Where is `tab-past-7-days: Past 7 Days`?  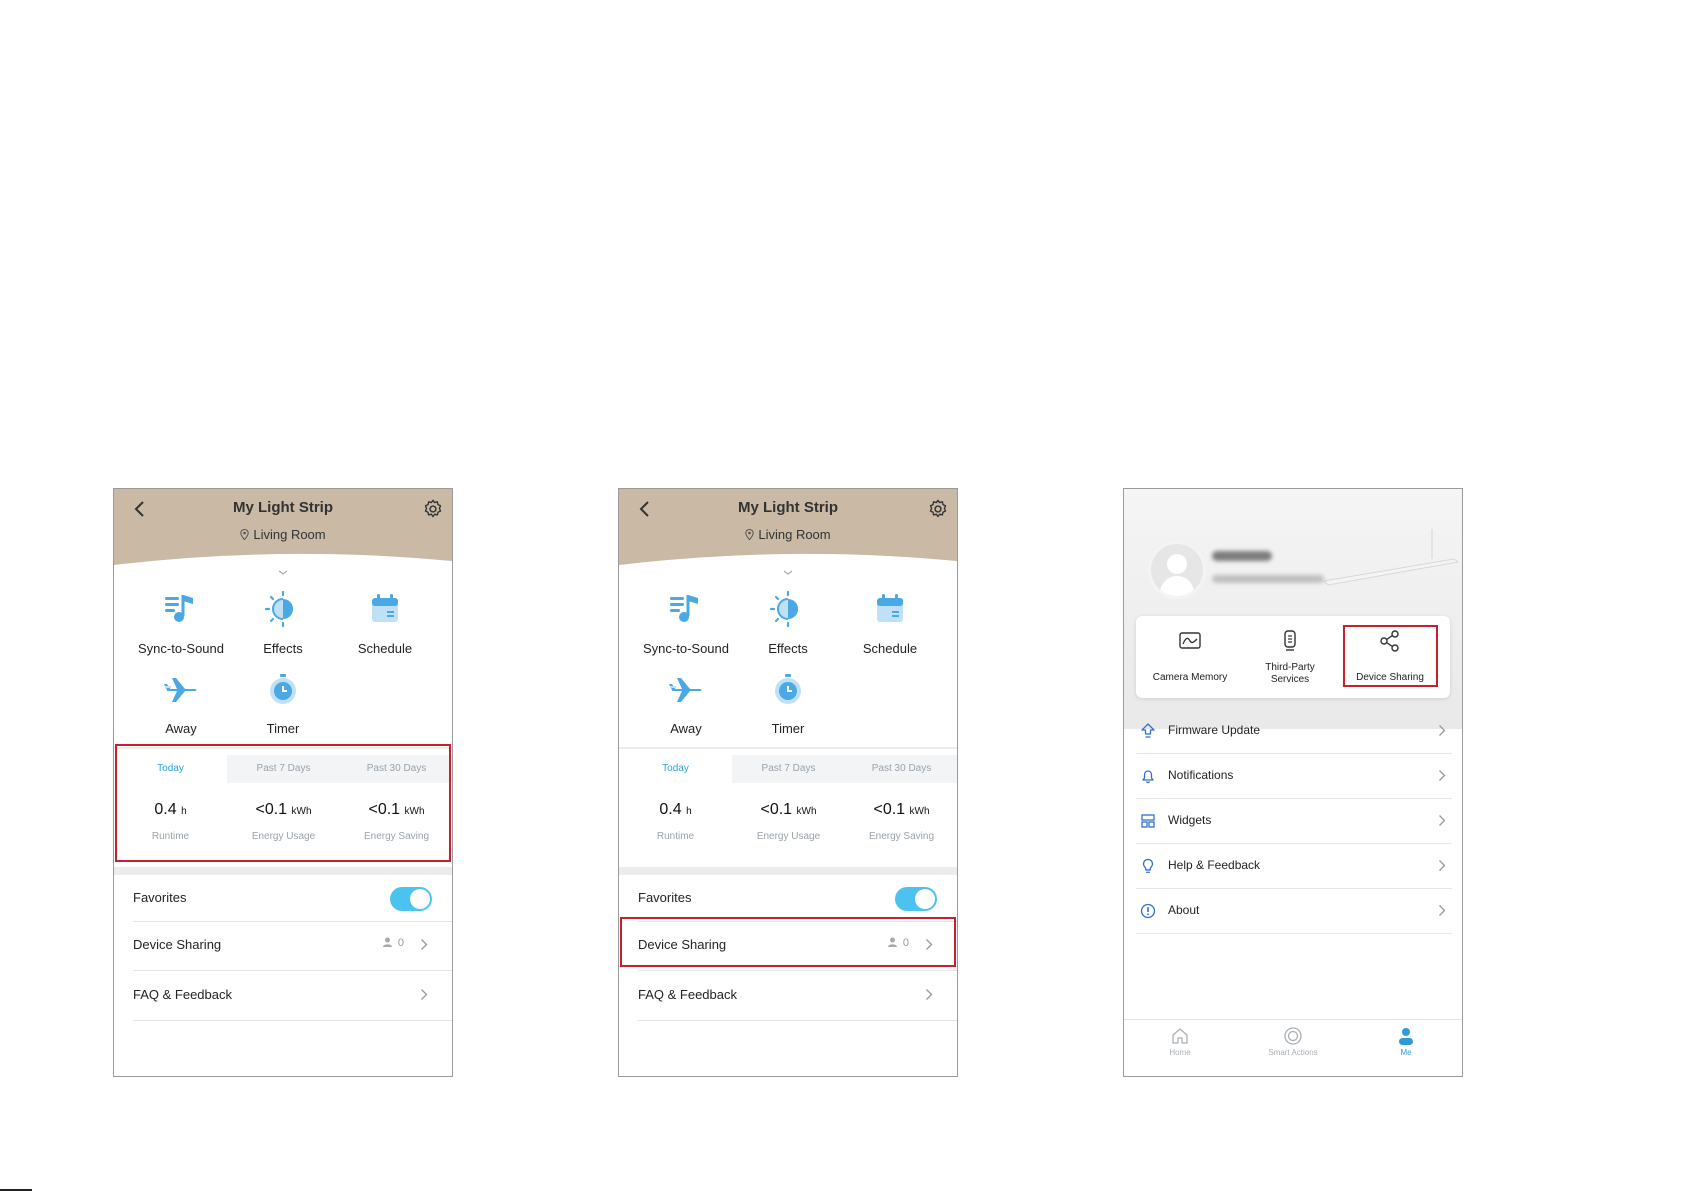
tab-past-7-days: Past 7 Days is located at coordinates (788, 769).